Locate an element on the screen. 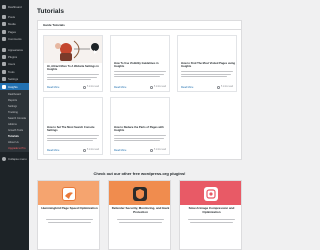 This screenshot has width=320, height=250. sidebar-item-settings: Settings is located at coordinates (14, 79).